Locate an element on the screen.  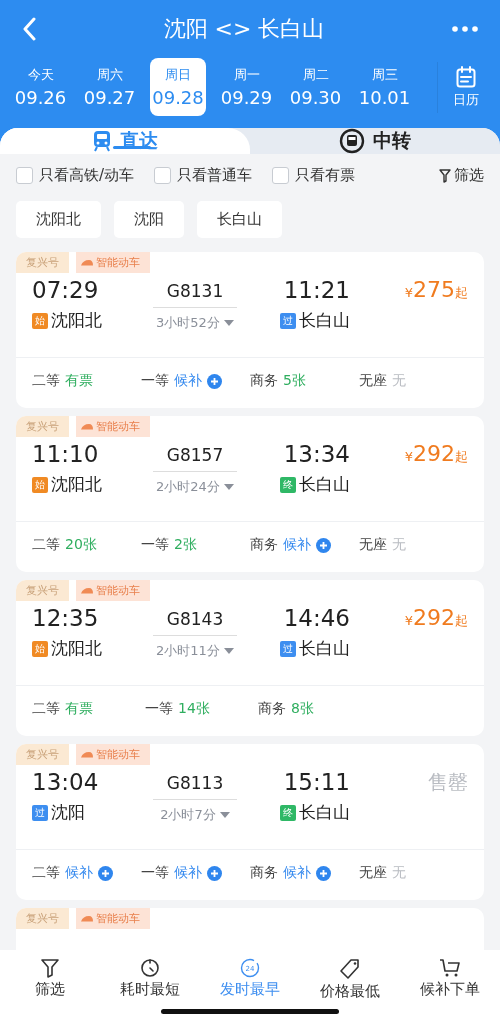
filter-label: 只看有票 is located at coordinates (325, 175).